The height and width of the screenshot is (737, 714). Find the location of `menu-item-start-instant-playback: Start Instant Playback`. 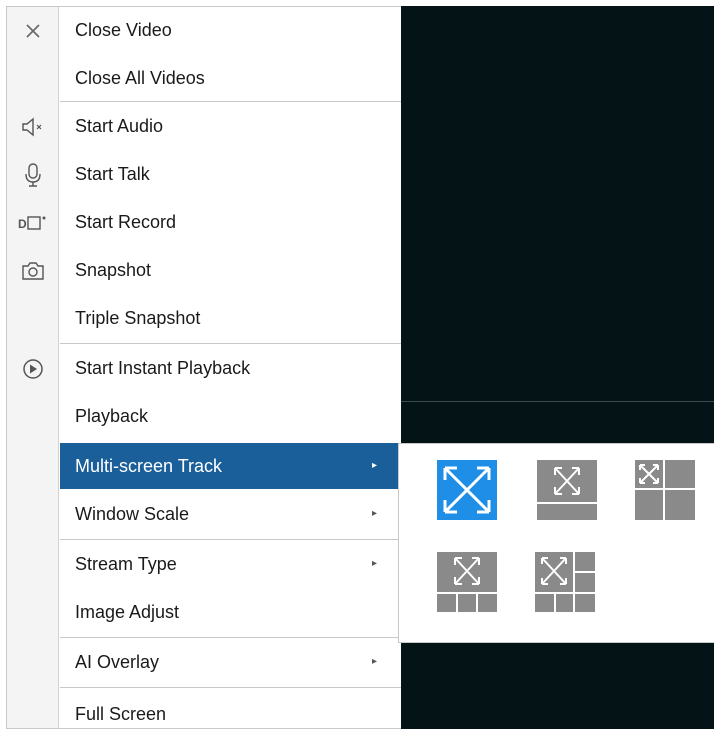

menu-item-start-instant-playback: Start Instant Playback is located at coordinates (230, 368).